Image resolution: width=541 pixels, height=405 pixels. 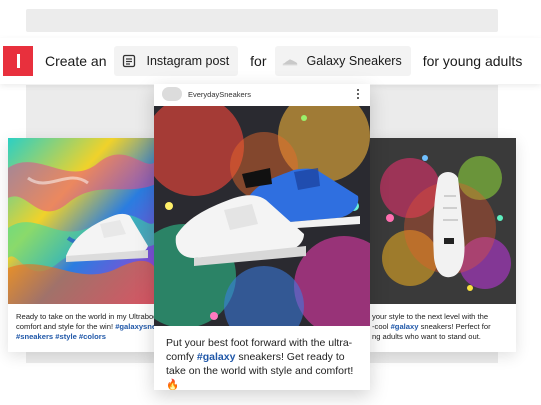 What do you see at coordinates (430, 316) in the screenshot?
I see `right-caption-line1: your style to the next level with the` at bounding box center [430, 316].